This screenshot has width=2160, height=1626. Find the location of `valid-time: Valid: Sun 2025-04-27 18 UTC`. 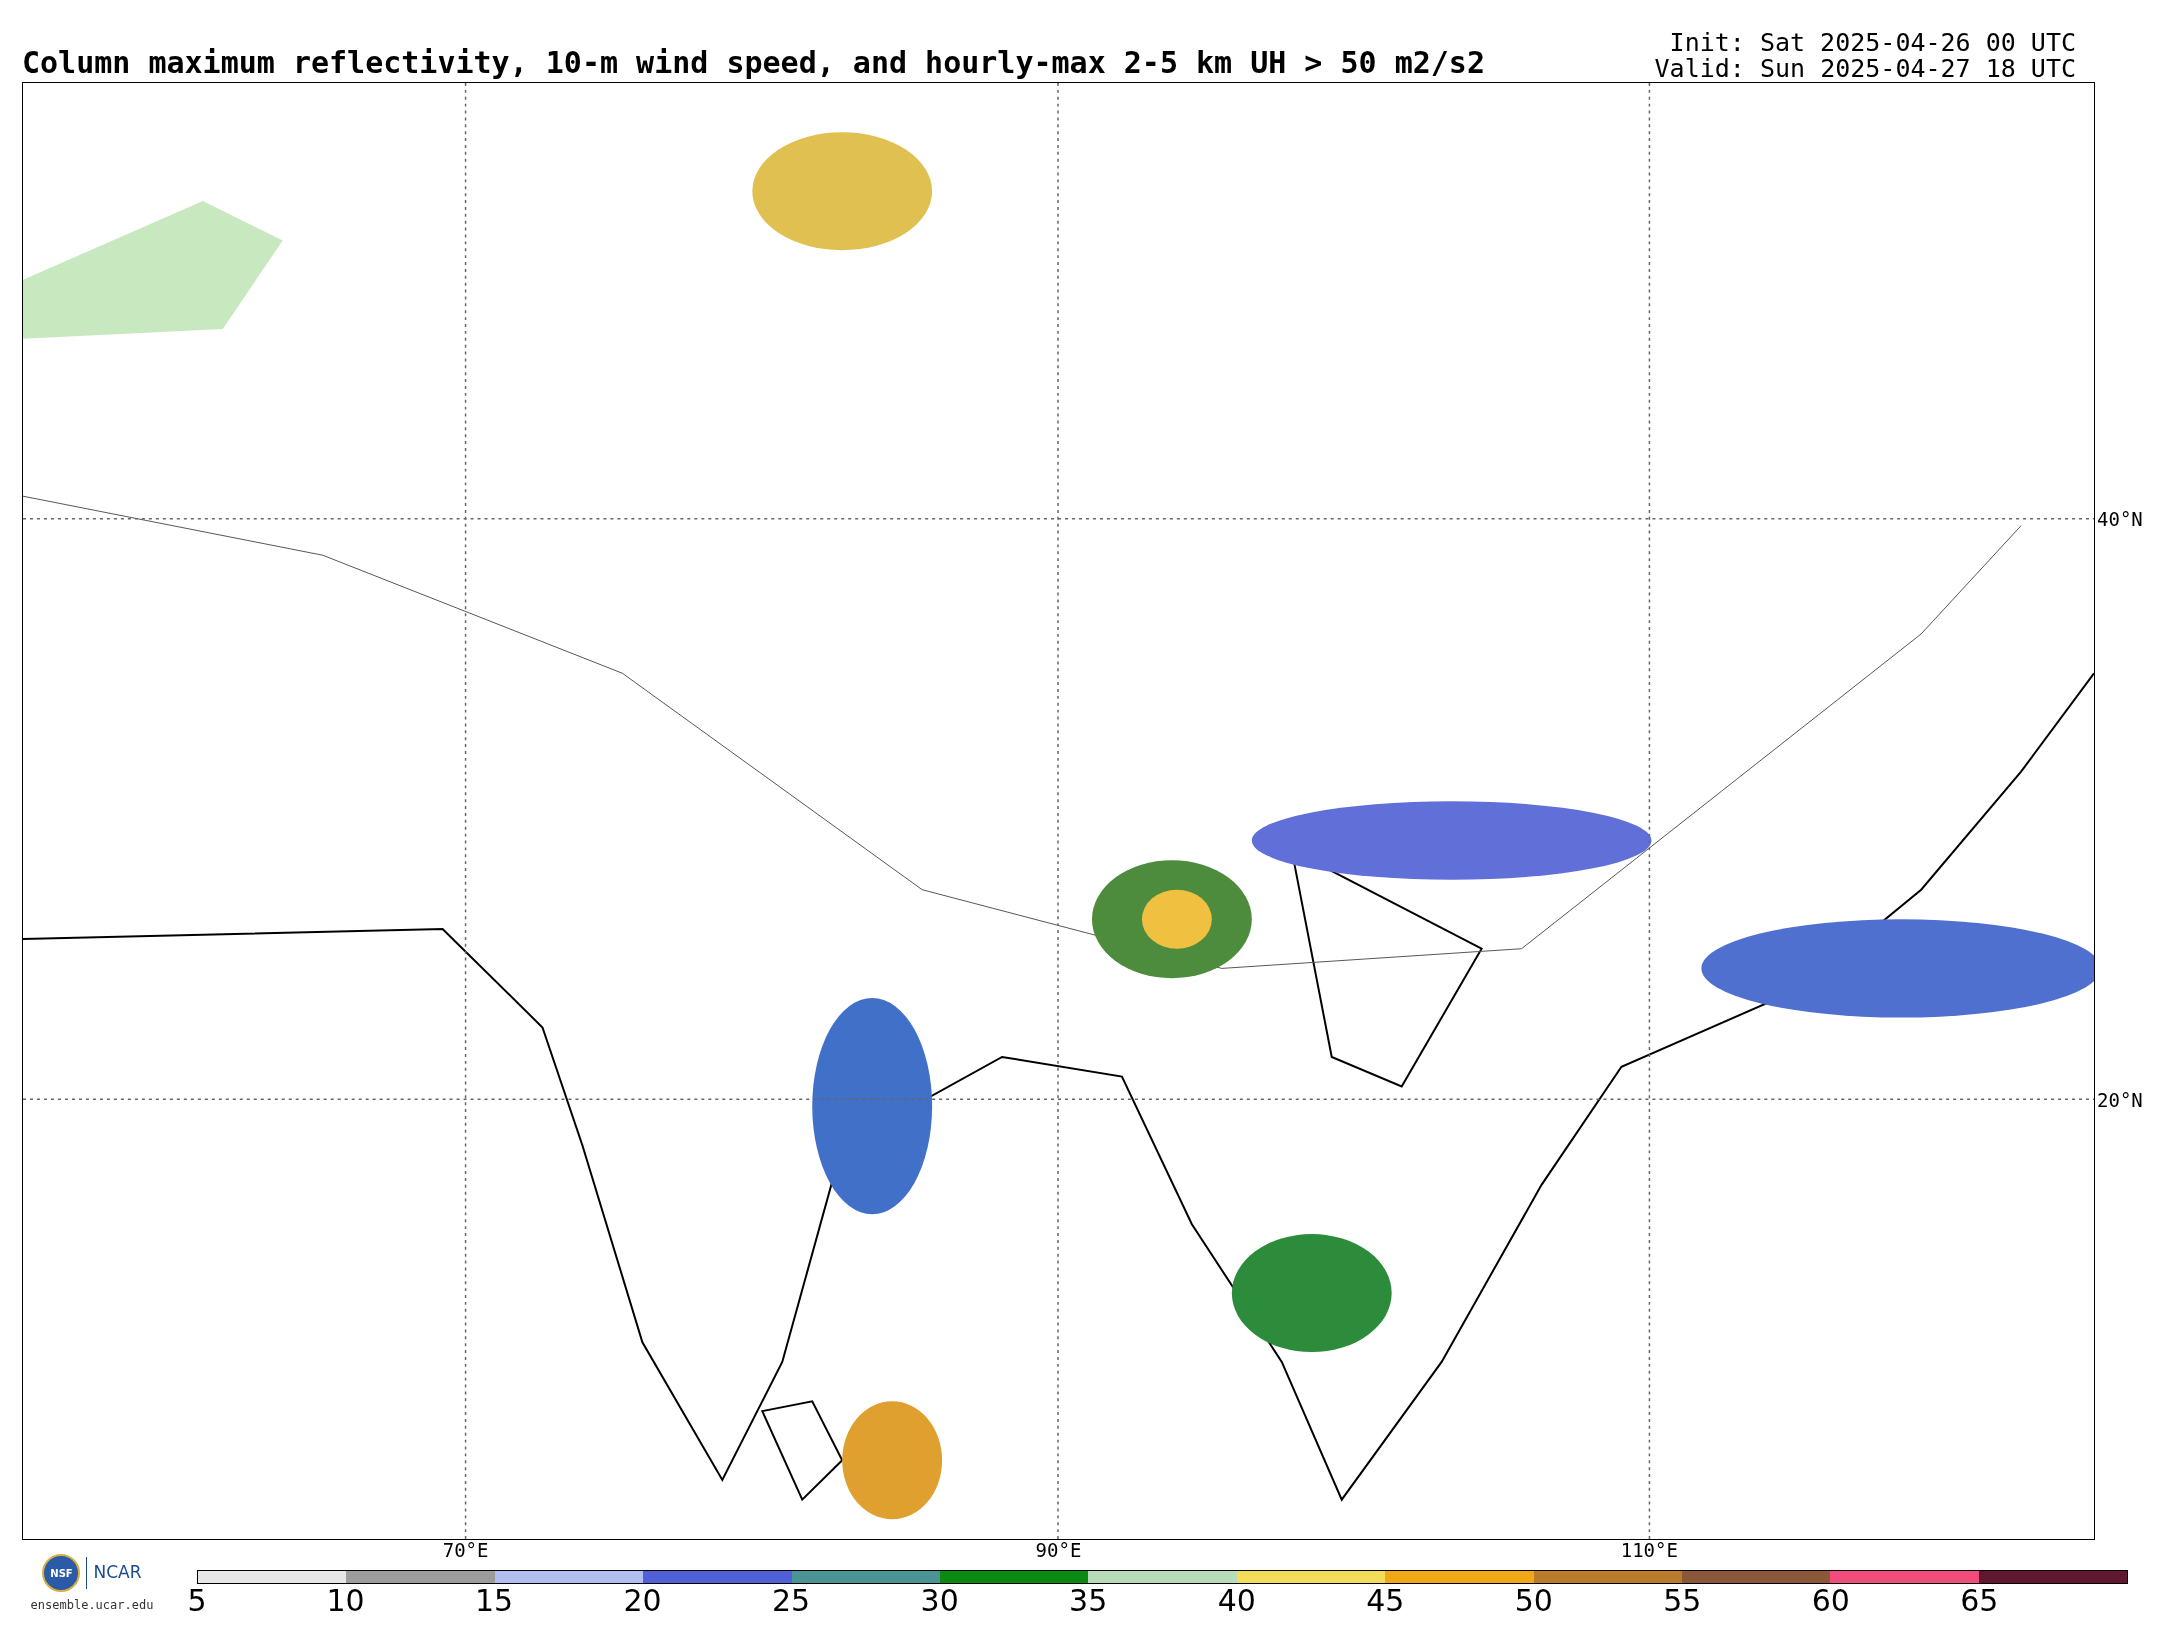

valid-time: Valid: Sun 2025-04-27 18 UTC is located at coordinates (1865, 69).